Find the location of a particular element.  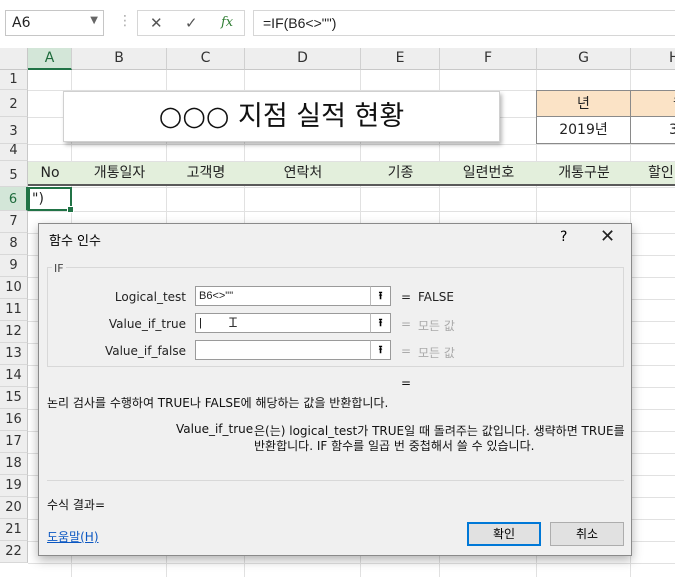

function-name: IF is located at coordinates (59, 268).